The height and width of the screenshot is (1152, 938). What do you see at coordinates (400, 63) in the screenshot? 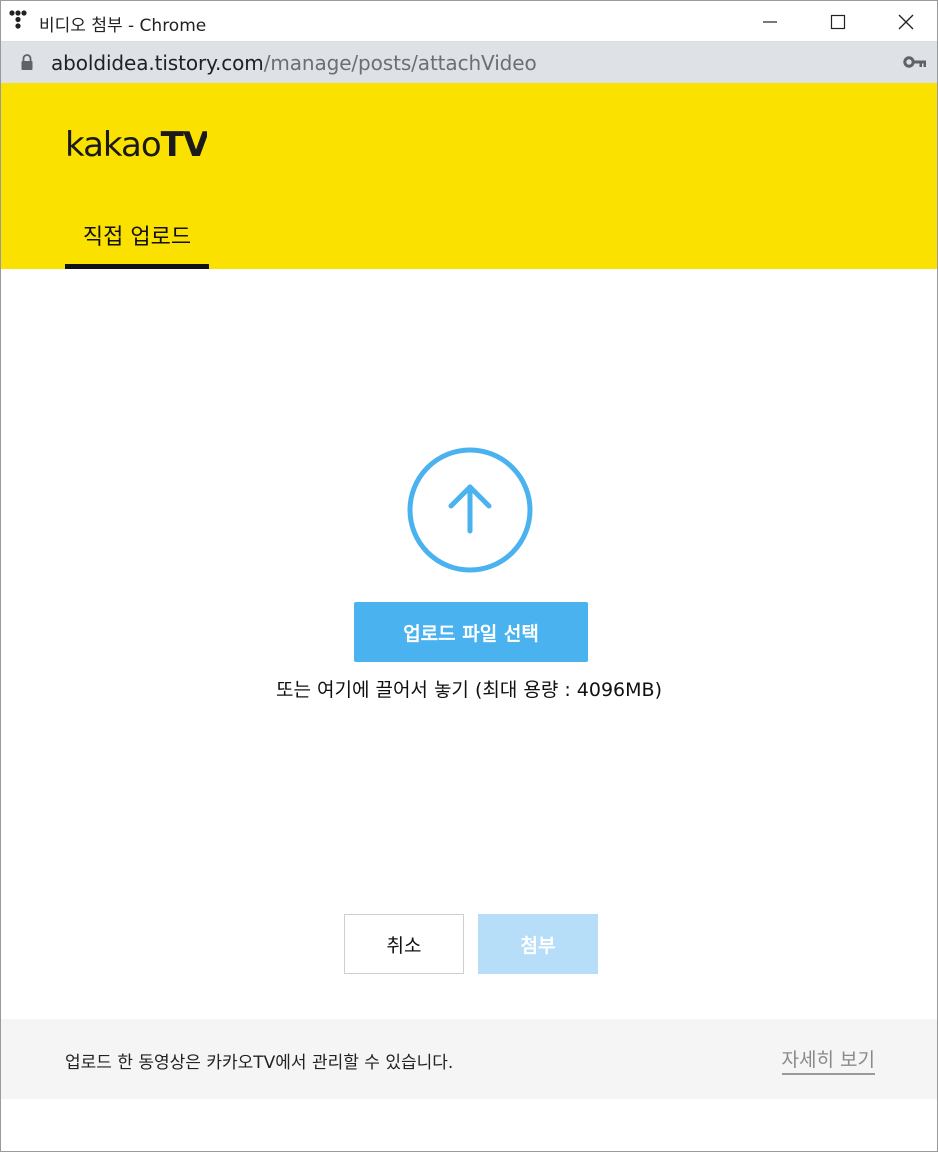
I see `url-path: /manage/posts/attachVideo` at bounding box center [400, 63].